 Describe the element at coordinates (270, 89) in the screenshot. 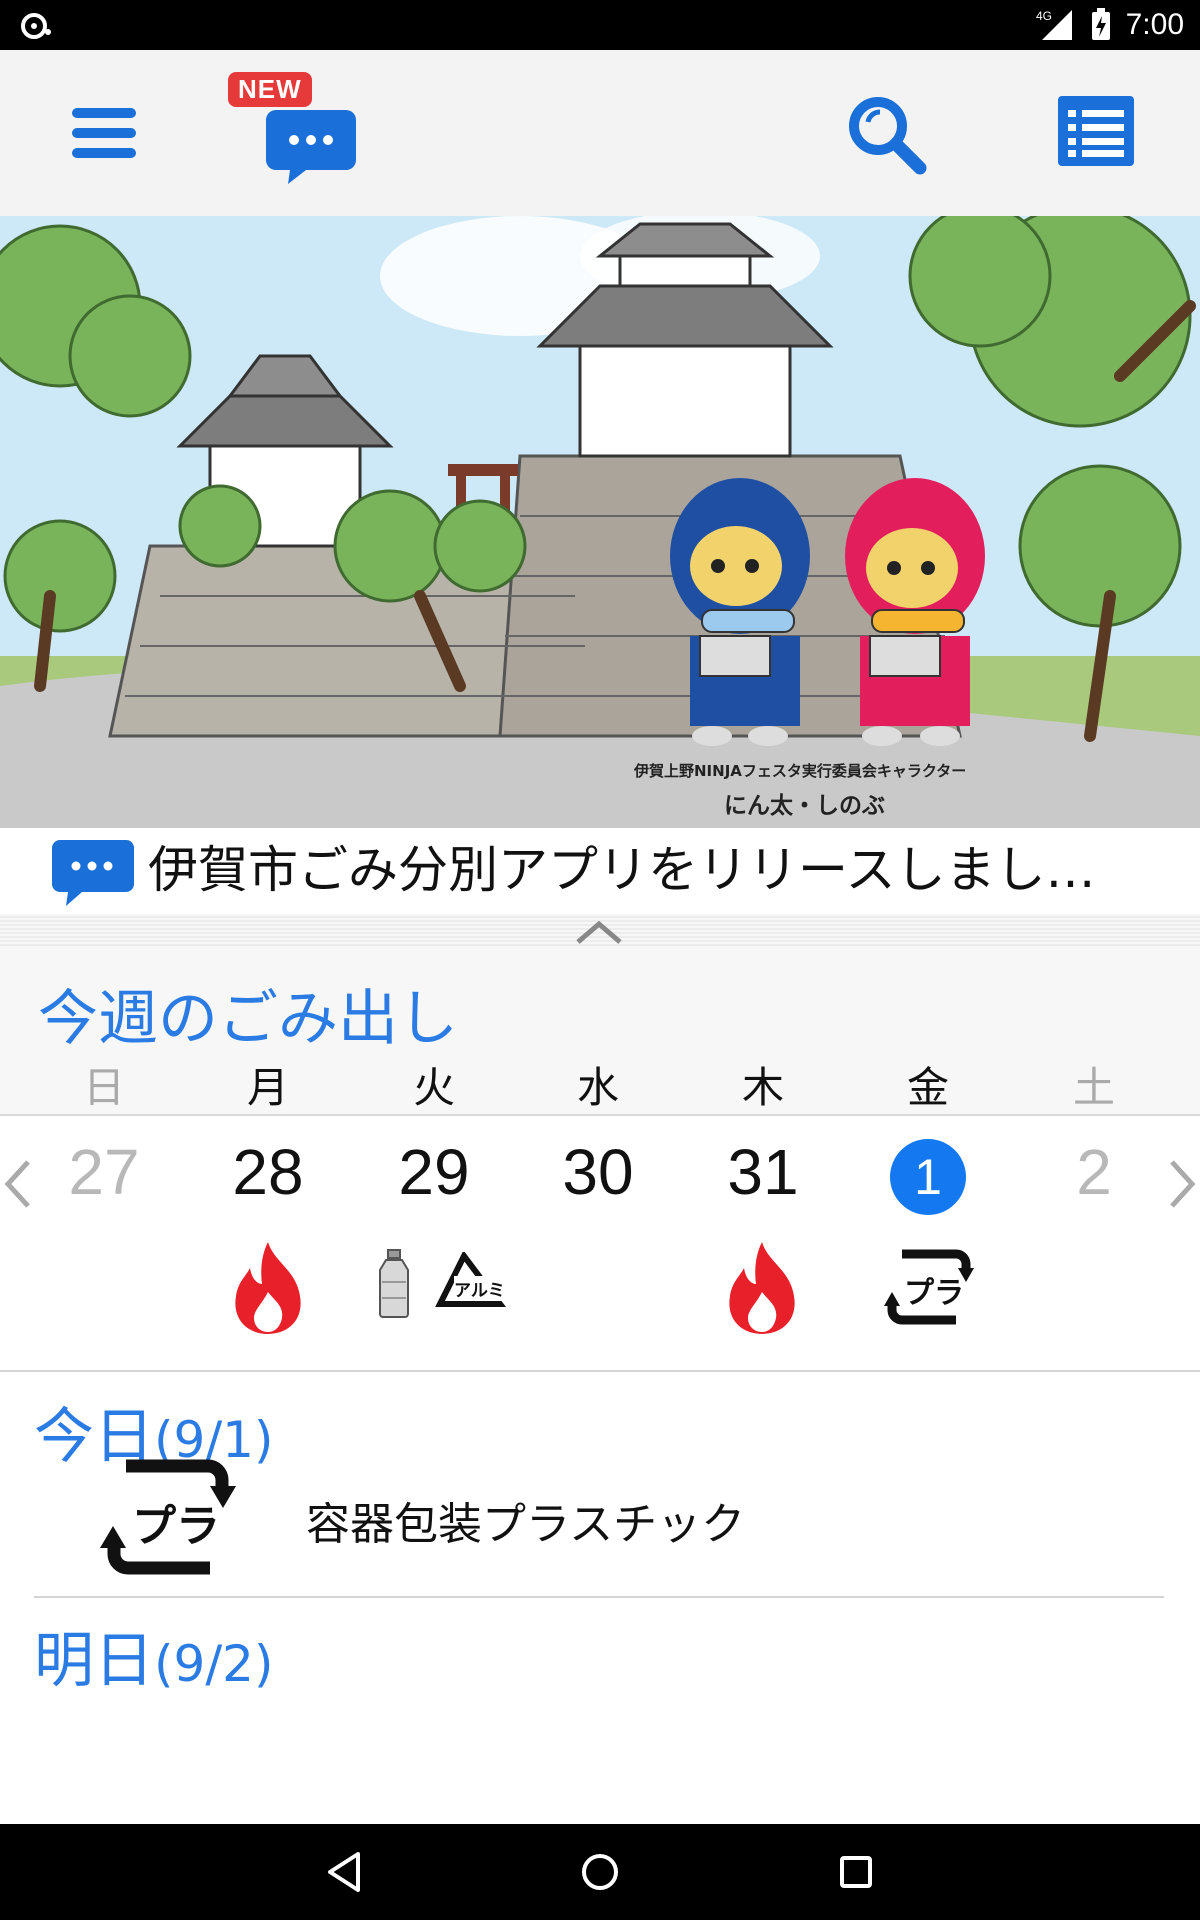

I see `new-badge: NEW` at that location.